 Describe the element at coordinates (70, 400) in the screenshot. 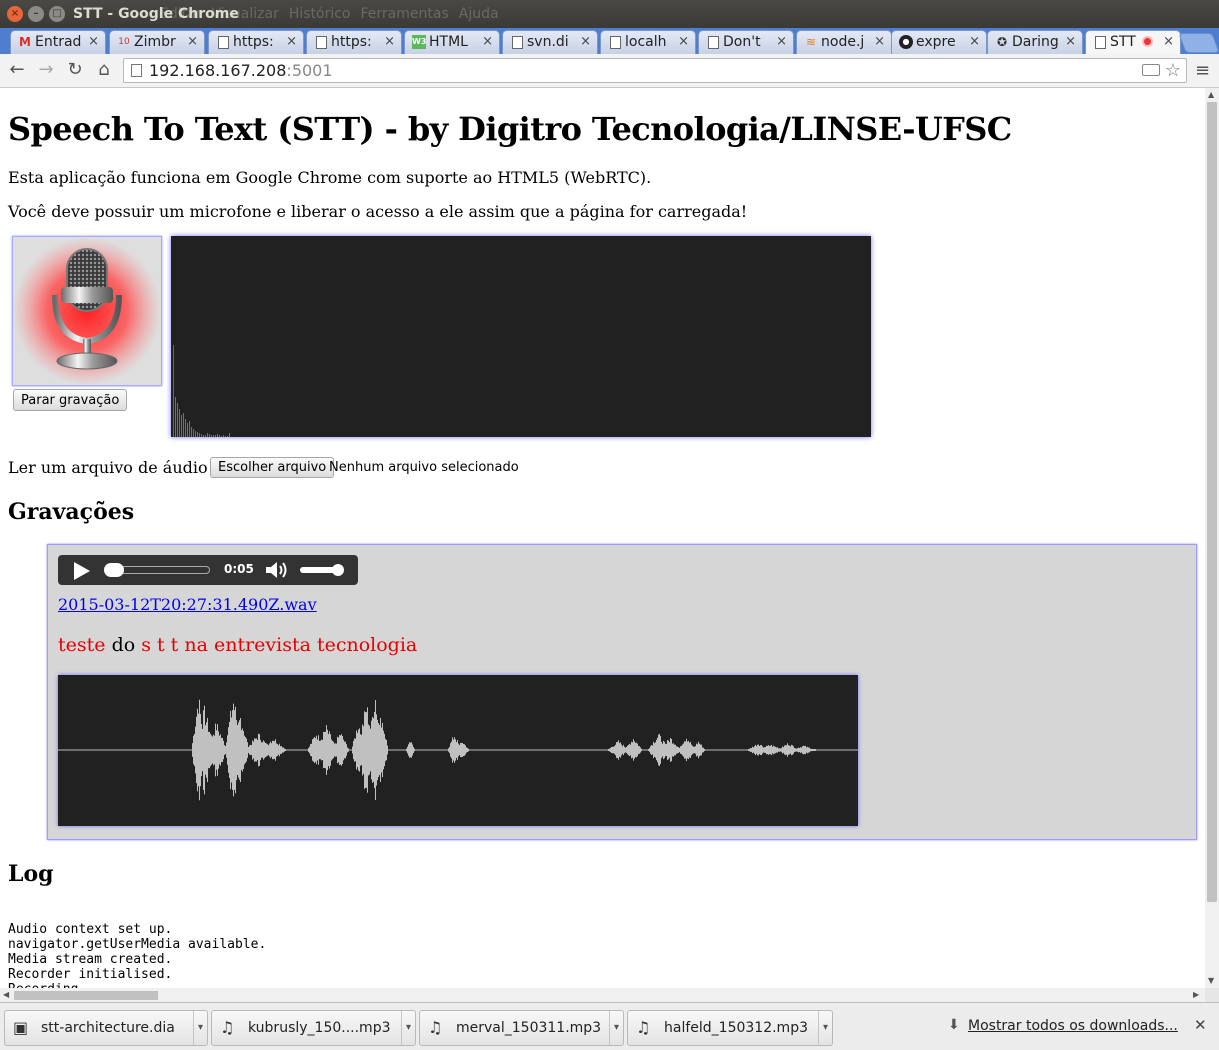

I see `stop-recording-button: Parar gravação` at that location.